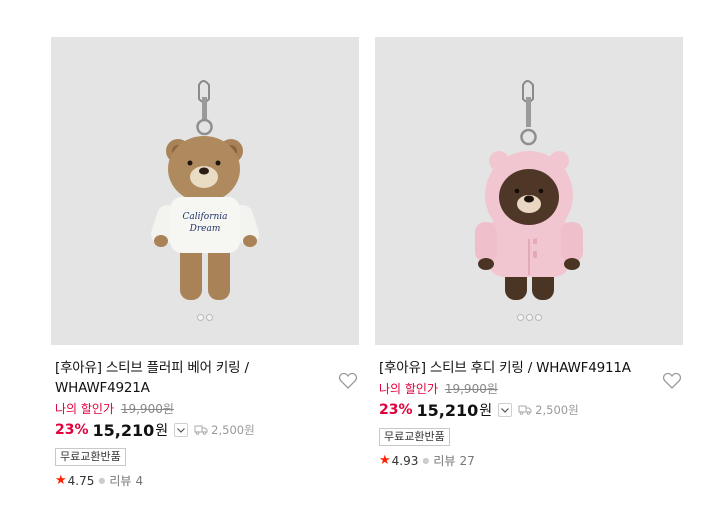 Image resolution: width=709 pixels, height=520 pixels. What do you see at coordinates (205, 229) in the screenshot?
I see `svg-text: Dream` at bounding box center [205, 229].